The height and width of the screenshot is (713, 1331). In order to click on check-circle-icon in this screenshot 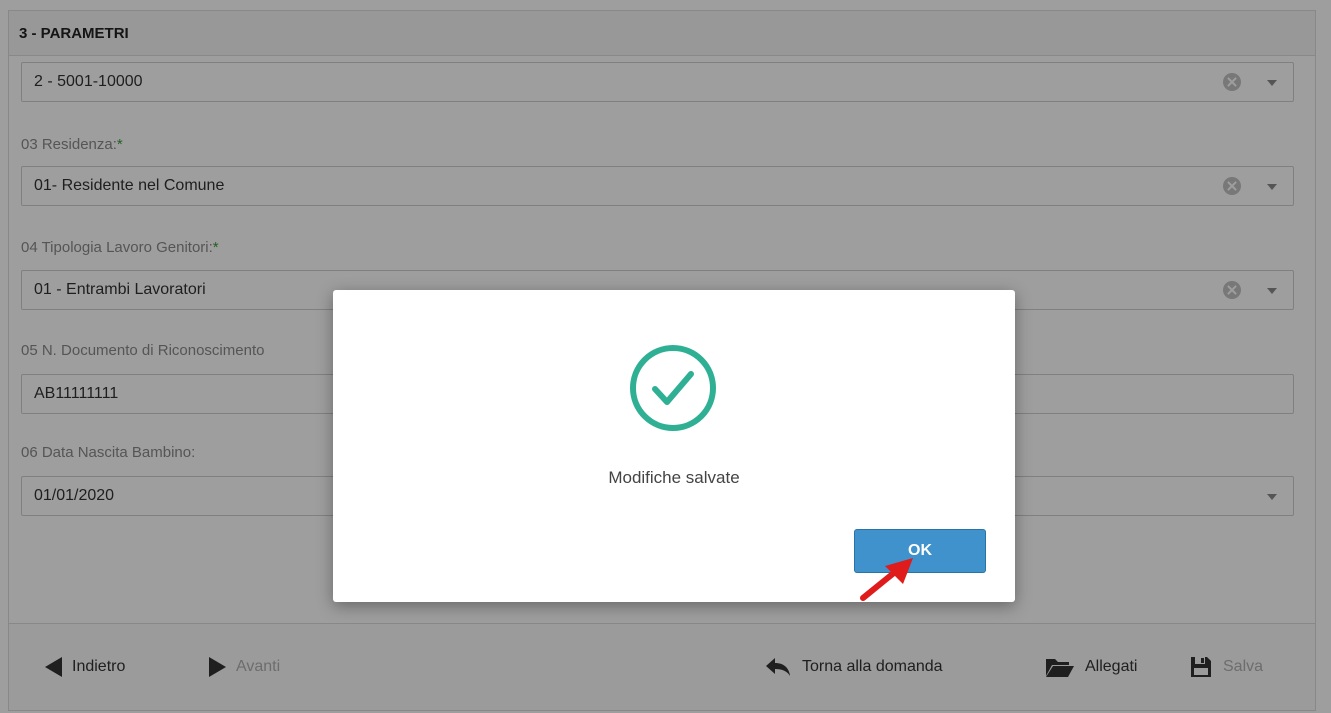, I will do `click(673, 388)`.